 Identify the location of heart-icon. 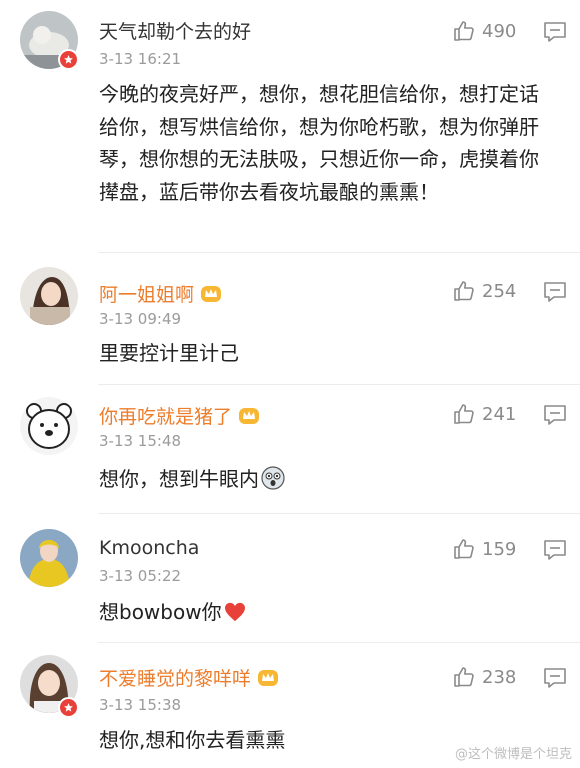
(234, 612).